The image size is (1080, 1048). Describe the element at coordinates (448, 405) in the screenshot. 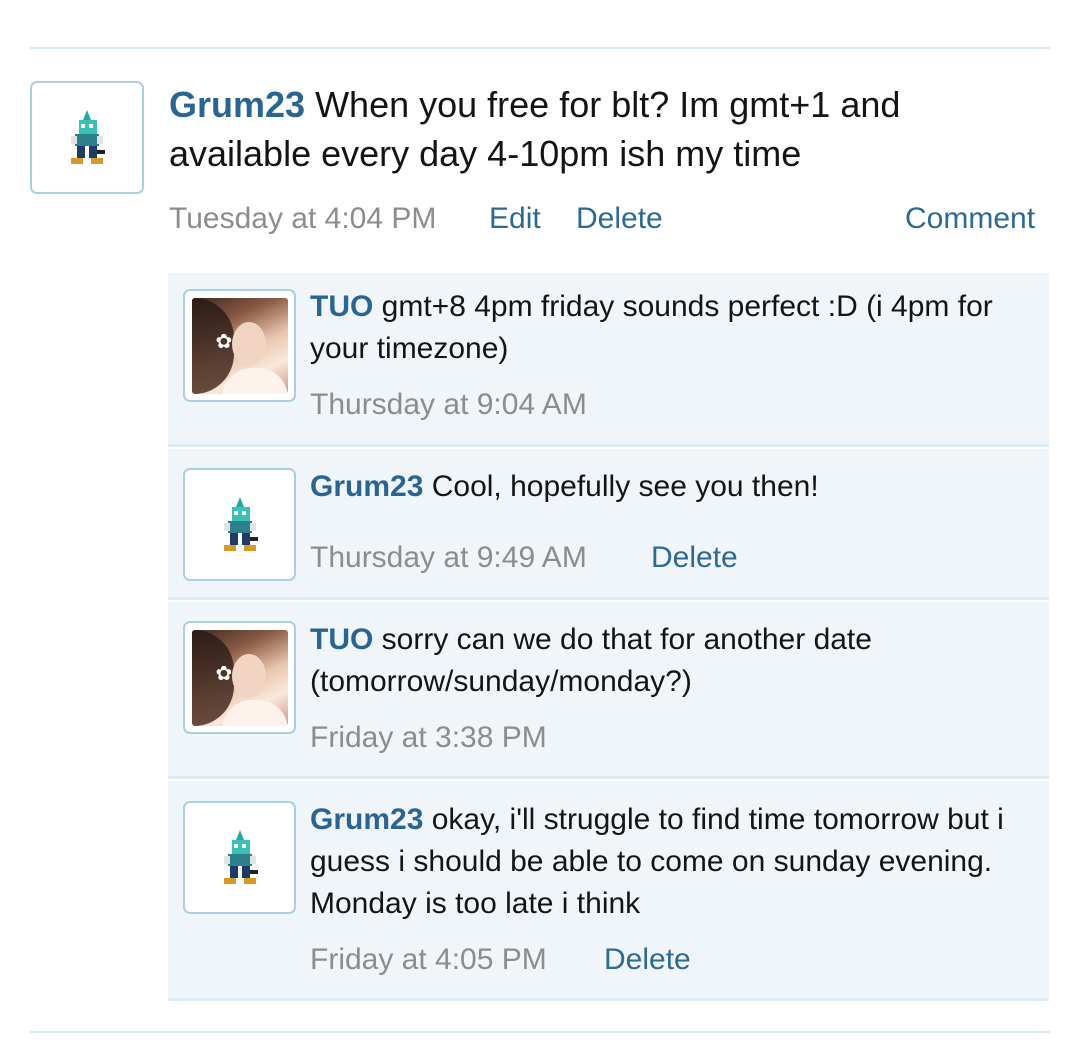

I see `comment-timestamp: Thursday at 9:04 AM` at that location.